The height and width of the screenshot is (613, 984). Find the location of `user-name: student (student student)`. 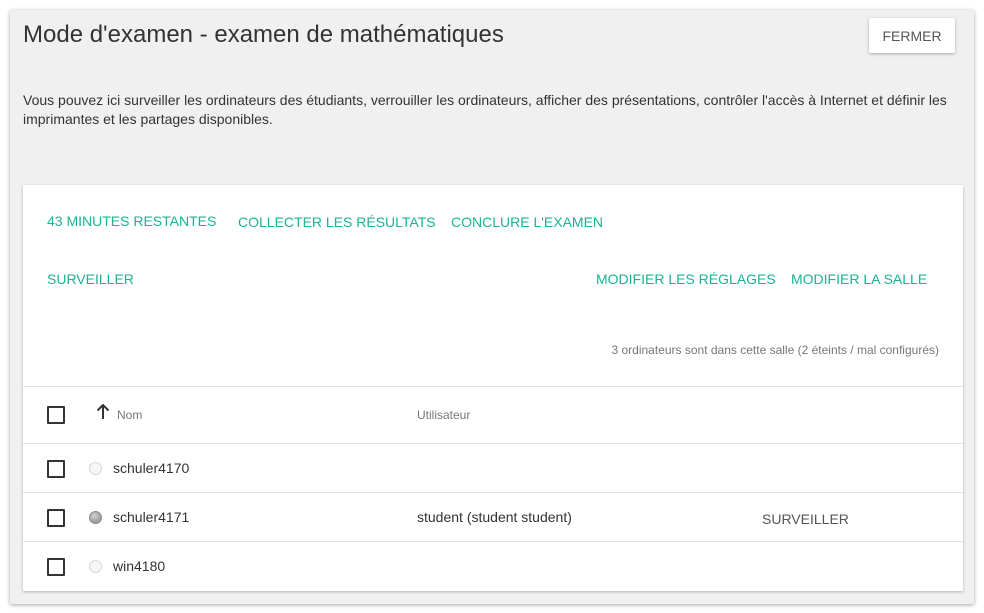

user-name: student (student student) is located at coordinates (494, 517).